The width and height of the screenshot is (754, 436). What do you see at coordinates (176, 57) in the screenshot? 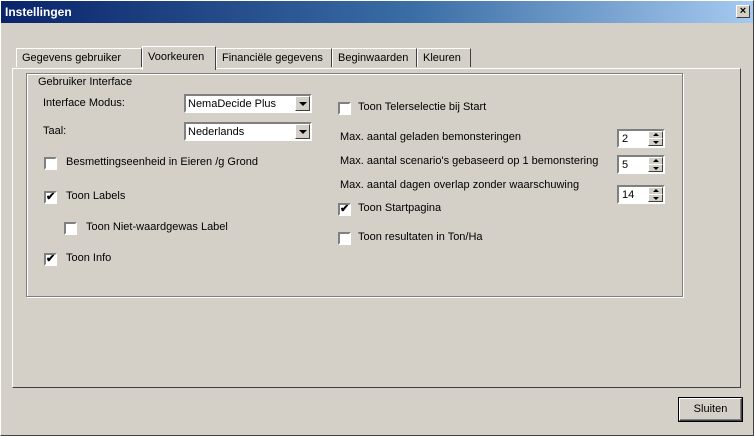
I see `tab-label: Voorkeuren` at bounding box center [176, 57].